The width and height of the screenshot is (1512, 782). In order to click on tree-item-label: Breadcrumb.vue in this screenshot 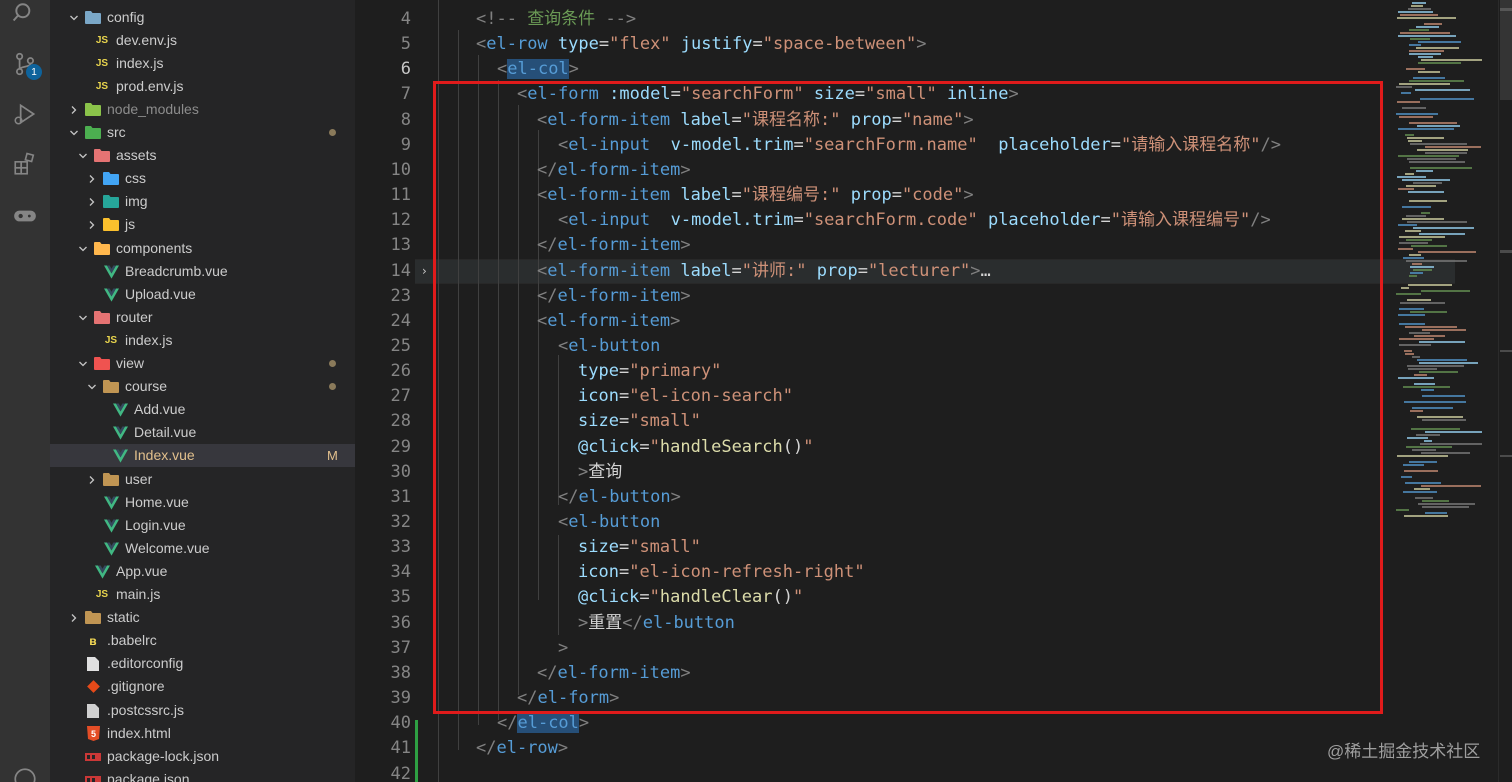, I will do `click(176, 271)`.